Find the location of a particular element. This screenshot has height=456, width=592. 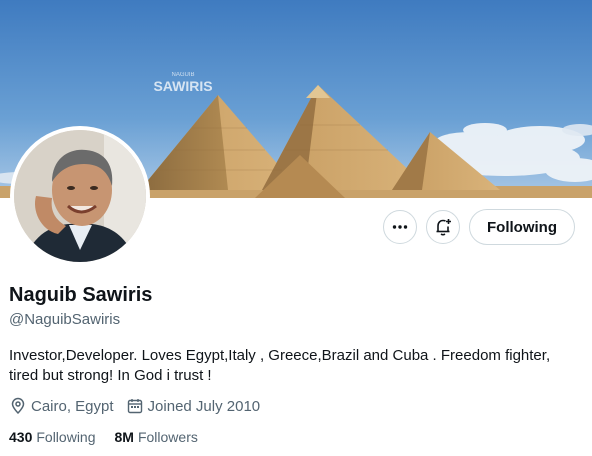

display-name: Naguib Sawiris is located at coordinates (81, 295).